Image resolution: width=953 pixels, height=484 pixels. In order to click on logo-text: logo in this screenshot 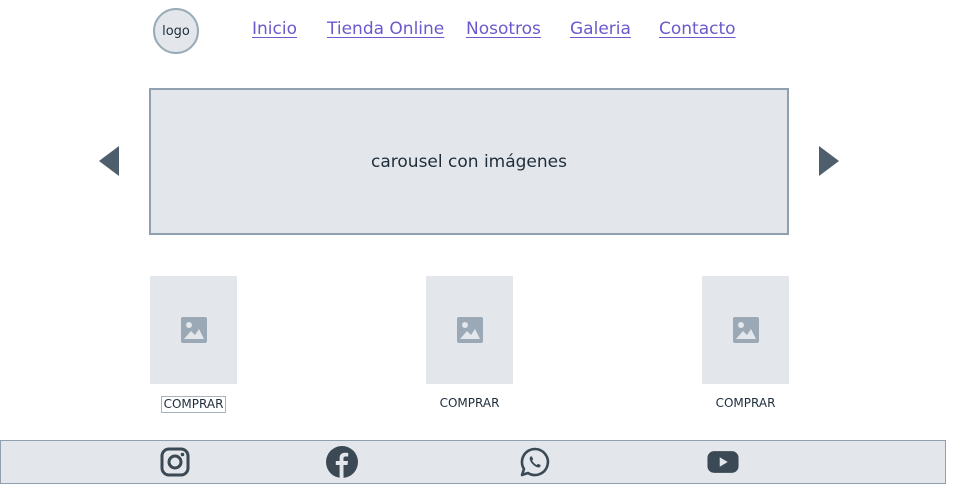, I will do `click(176, 31)`.